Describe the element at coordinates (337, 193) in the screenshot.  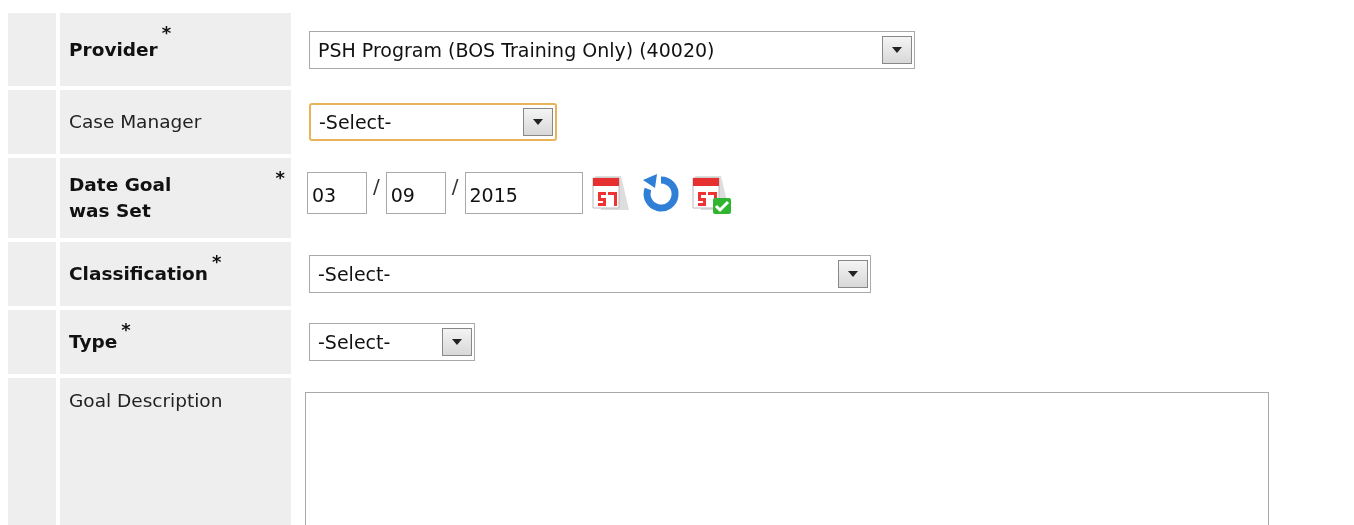
I see `month-input: 03` at that location.